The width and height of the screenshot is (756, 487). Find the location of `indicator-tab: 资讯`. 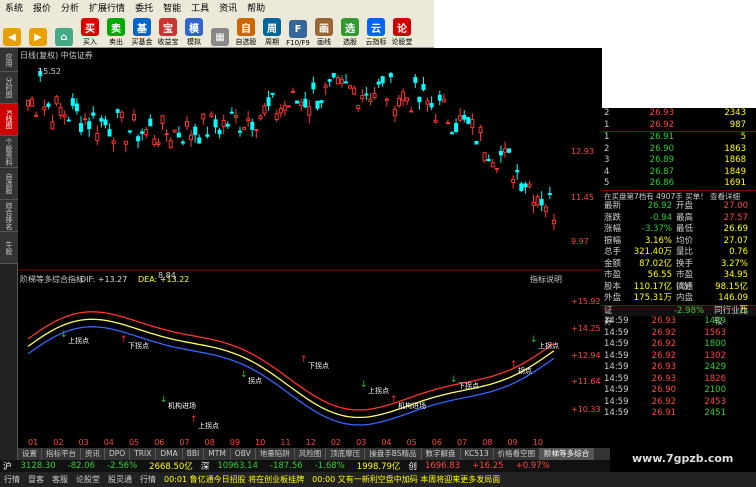

indicator-tab: 资讯 is located at coordinates (93, 454).